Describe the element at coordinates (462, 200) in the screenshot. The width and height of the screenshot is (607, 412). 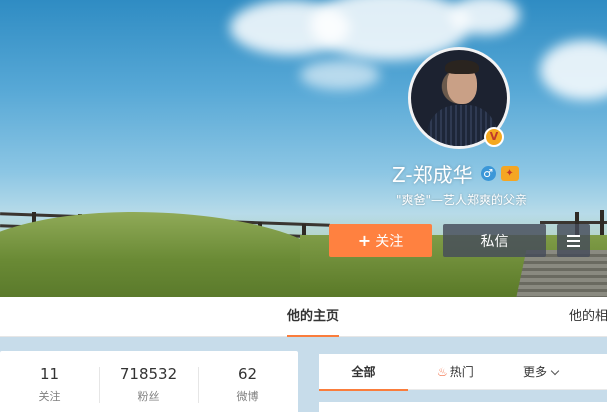
I see `profile-bio: "爽爸"—艺人郑爽的父亲` at that location.